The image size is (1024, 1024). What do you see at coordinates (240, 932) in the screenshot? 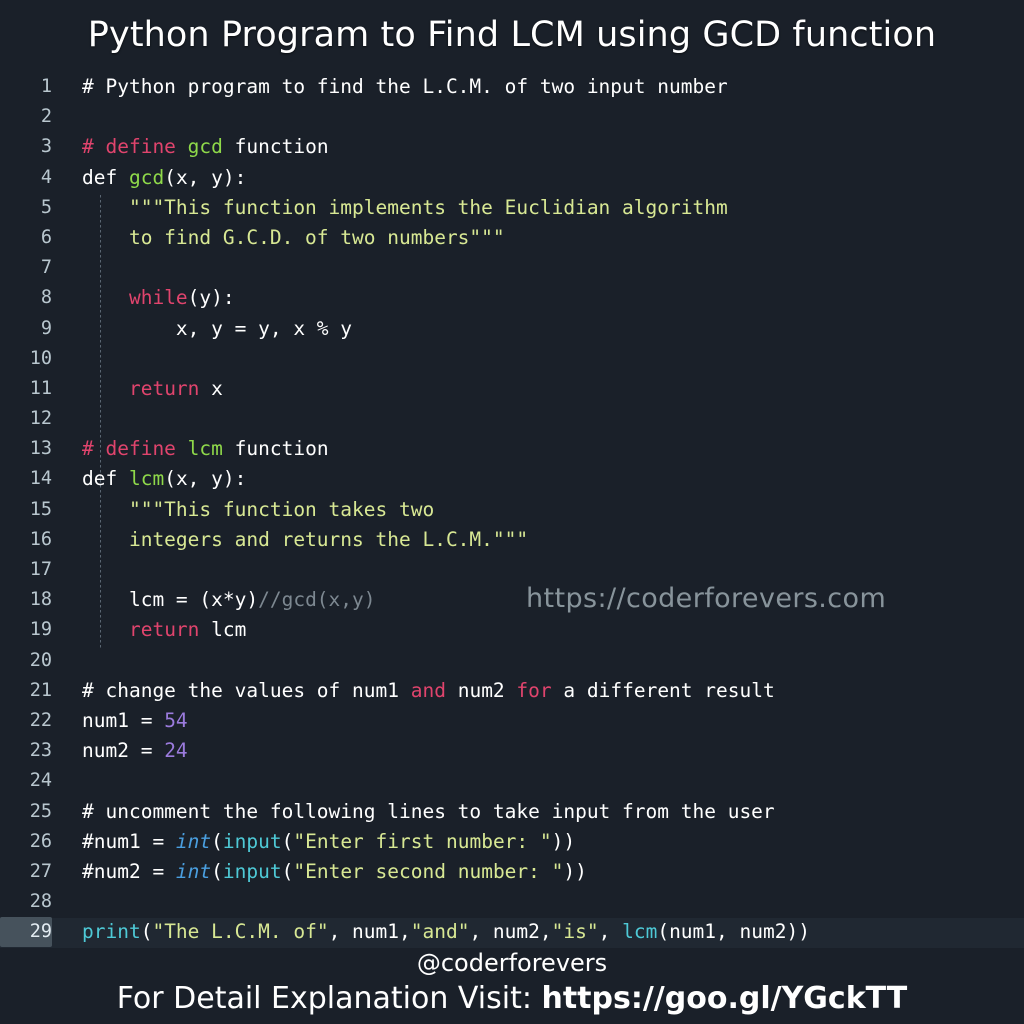
I see `code-token: "The L.C.M. of"` at bounding box center [240, 932].